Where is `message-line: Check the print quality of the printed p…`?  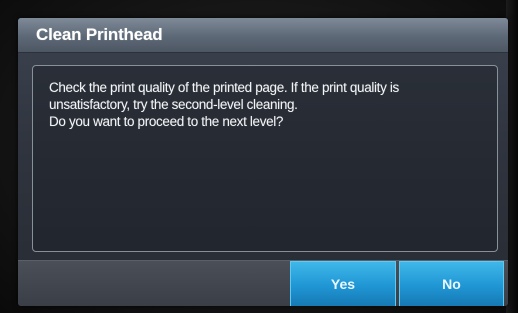
message-line: Check the print quality of the printed p… is located at coordinates (224, 87).